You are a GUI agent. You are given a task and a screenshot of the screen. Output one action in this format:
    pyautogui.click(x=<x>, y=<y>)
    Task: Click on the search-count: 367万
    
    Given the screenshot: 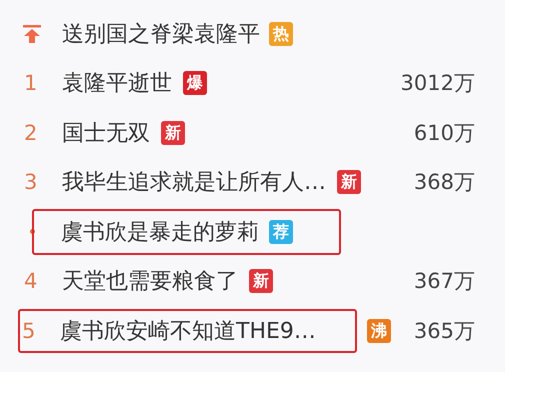 What is the action you would take?
    pyautogui.click(x=444, y=282)
    